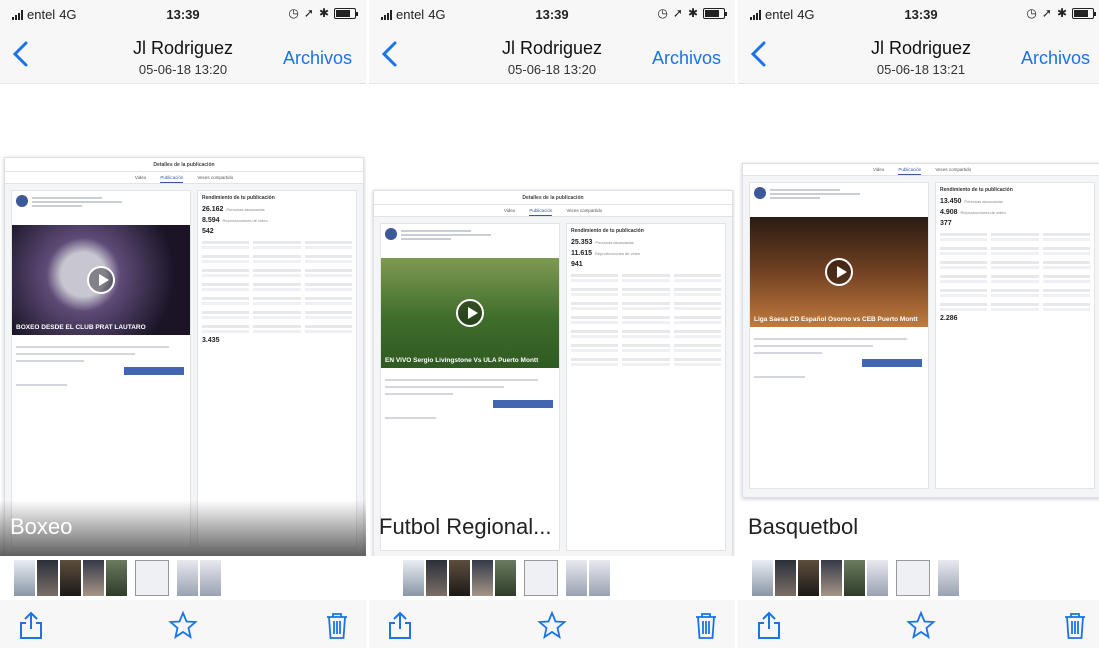  Describe the element at coordinates (949, 212) in the screenshot. I see `views-value: 4.908` at that location.